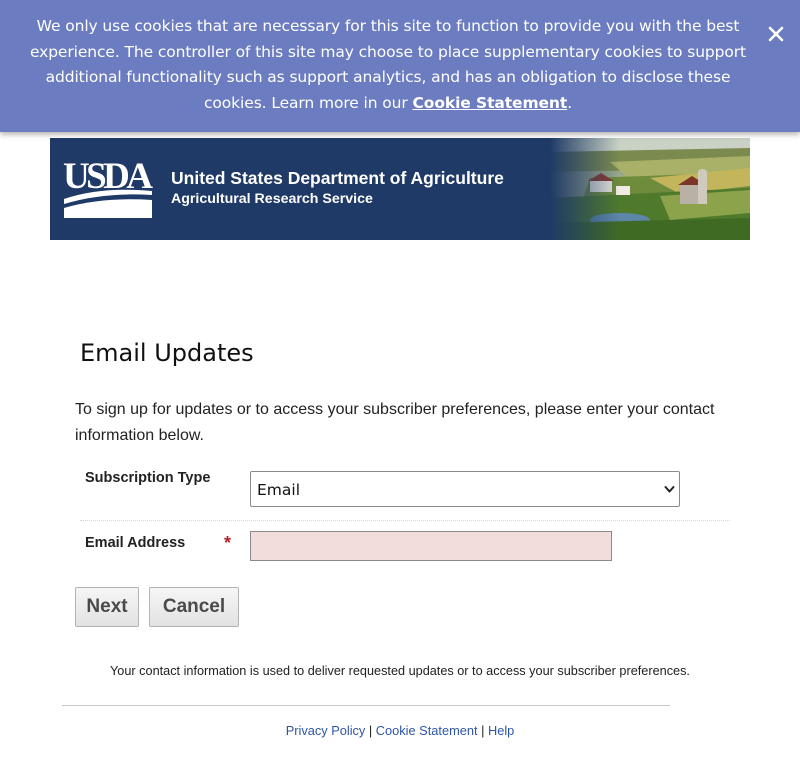 This screenshot has width=800, height=761. What do you see at coordinates (366, 705) in the screenshot?
I see `footer-divider` at bounding box center [366, 705].